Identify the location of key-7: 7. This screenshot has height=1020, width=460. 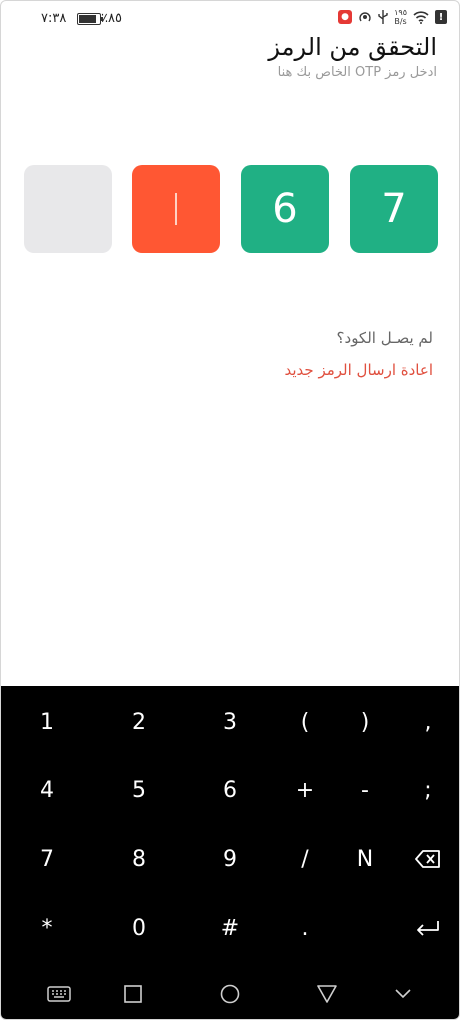
(47, 859).